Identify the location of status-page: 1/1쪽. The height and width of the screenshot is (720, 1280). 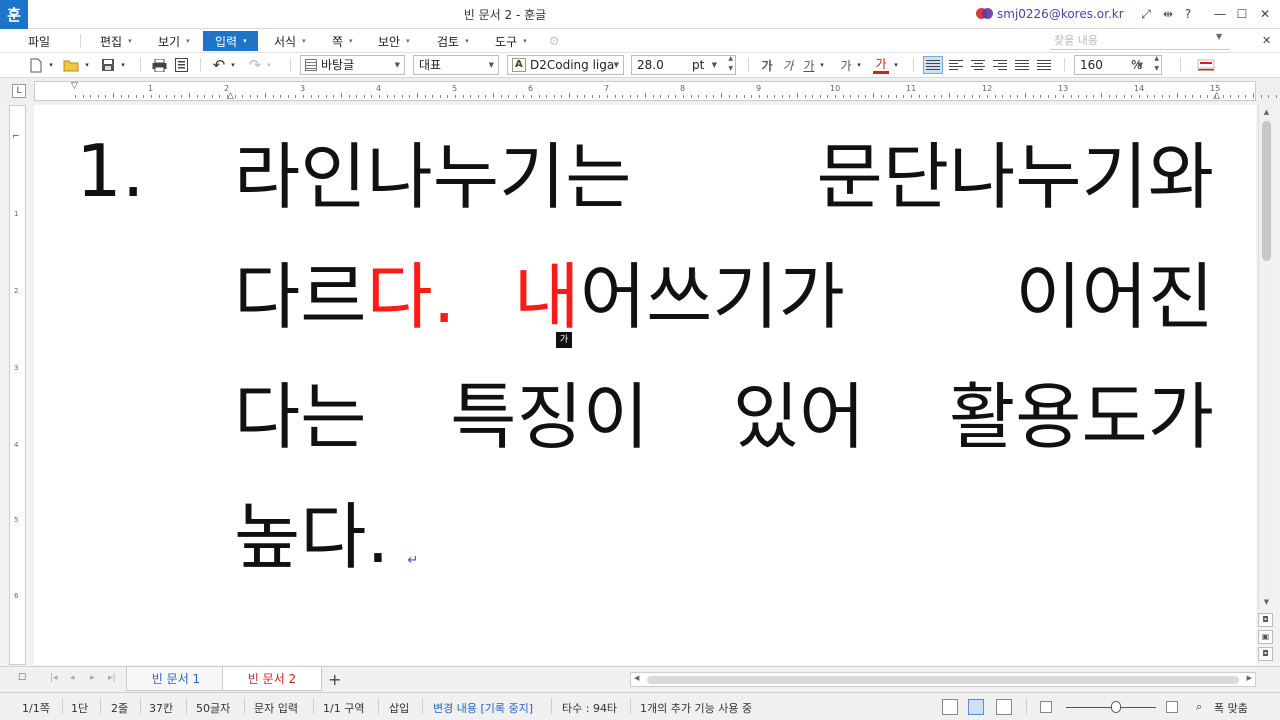
(36, 708).